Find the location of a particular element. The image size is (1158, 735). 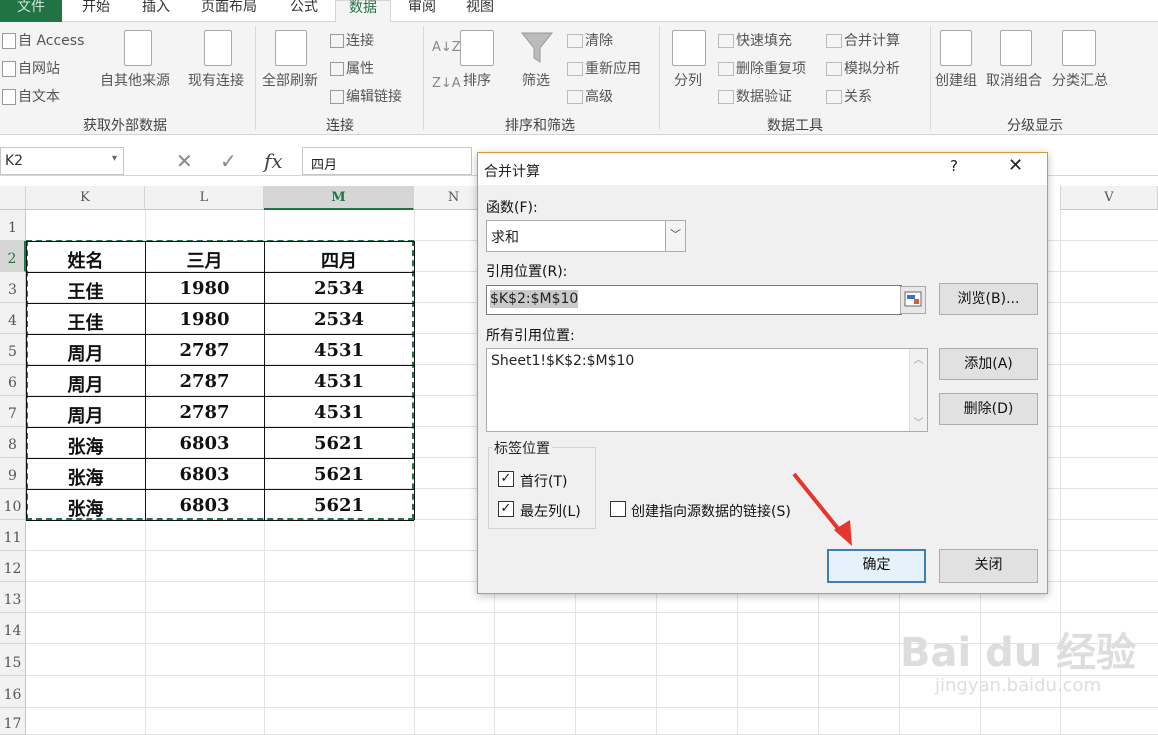

data-validation-button: 数据验证 is located at coordinates (755, 96).